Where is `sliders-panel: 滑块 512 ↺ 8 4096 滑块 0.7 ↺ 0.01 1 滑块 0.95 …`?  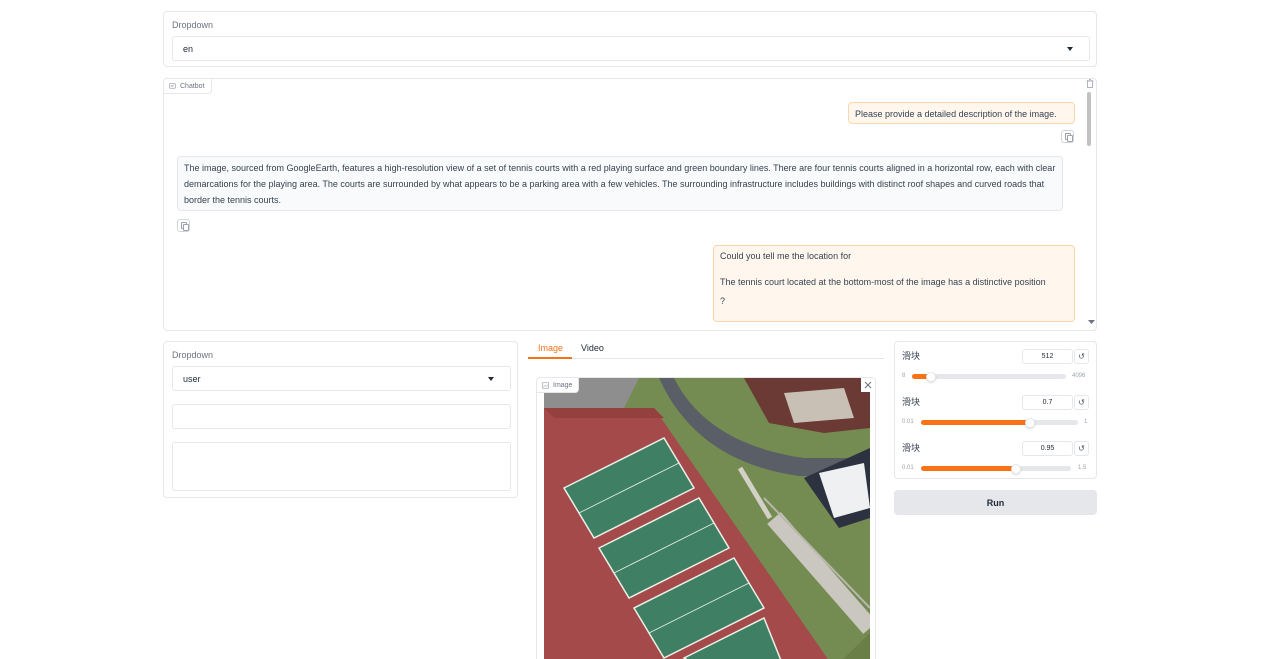 sliders-panel: 滑块 512 ↺ 8 4096 滑块 0.7 ↺ 0.01 1 滑块 0.95 … is located at coordinates (995, 410).